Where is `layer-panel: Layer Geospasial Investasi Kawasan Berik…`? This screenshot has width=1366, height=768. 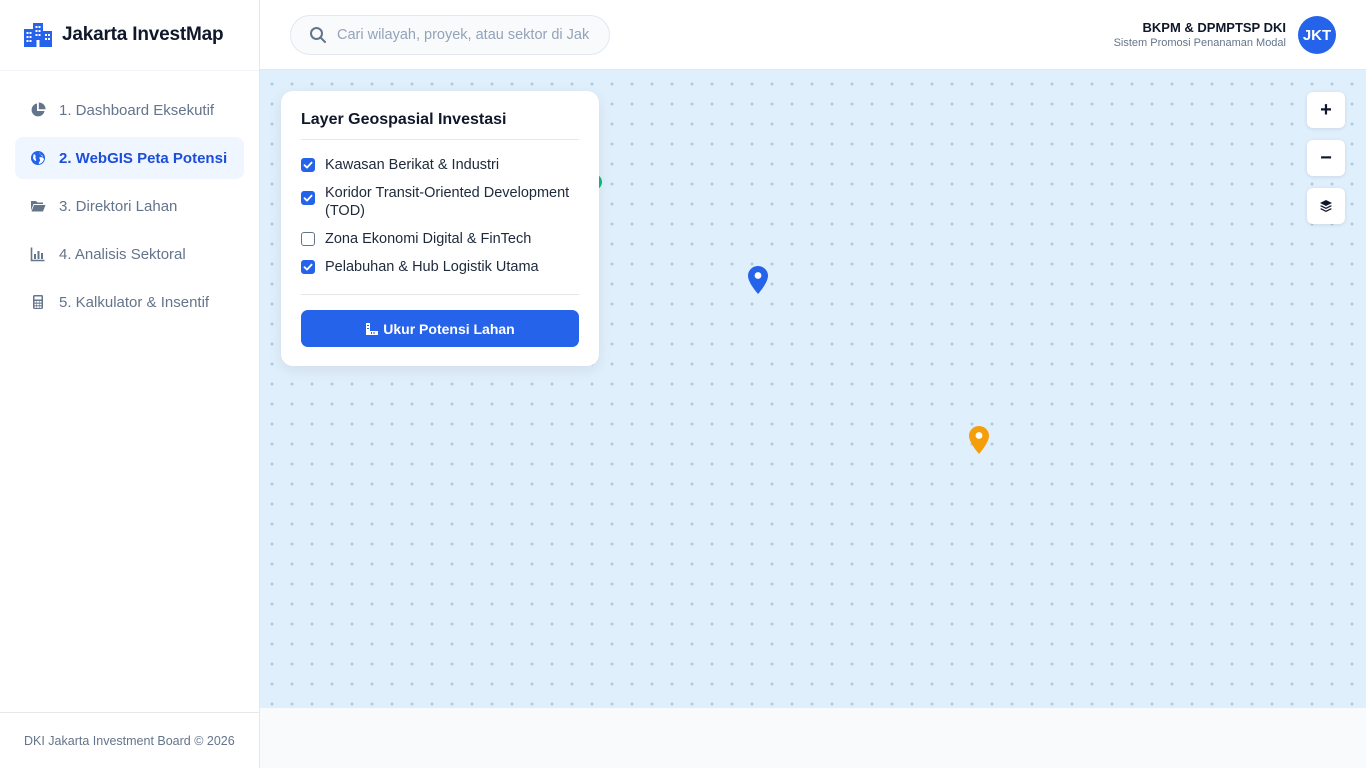
layer-panel: Layer Geospasial Investasi Kawasan Berik… is located at coordinates (440, 228).